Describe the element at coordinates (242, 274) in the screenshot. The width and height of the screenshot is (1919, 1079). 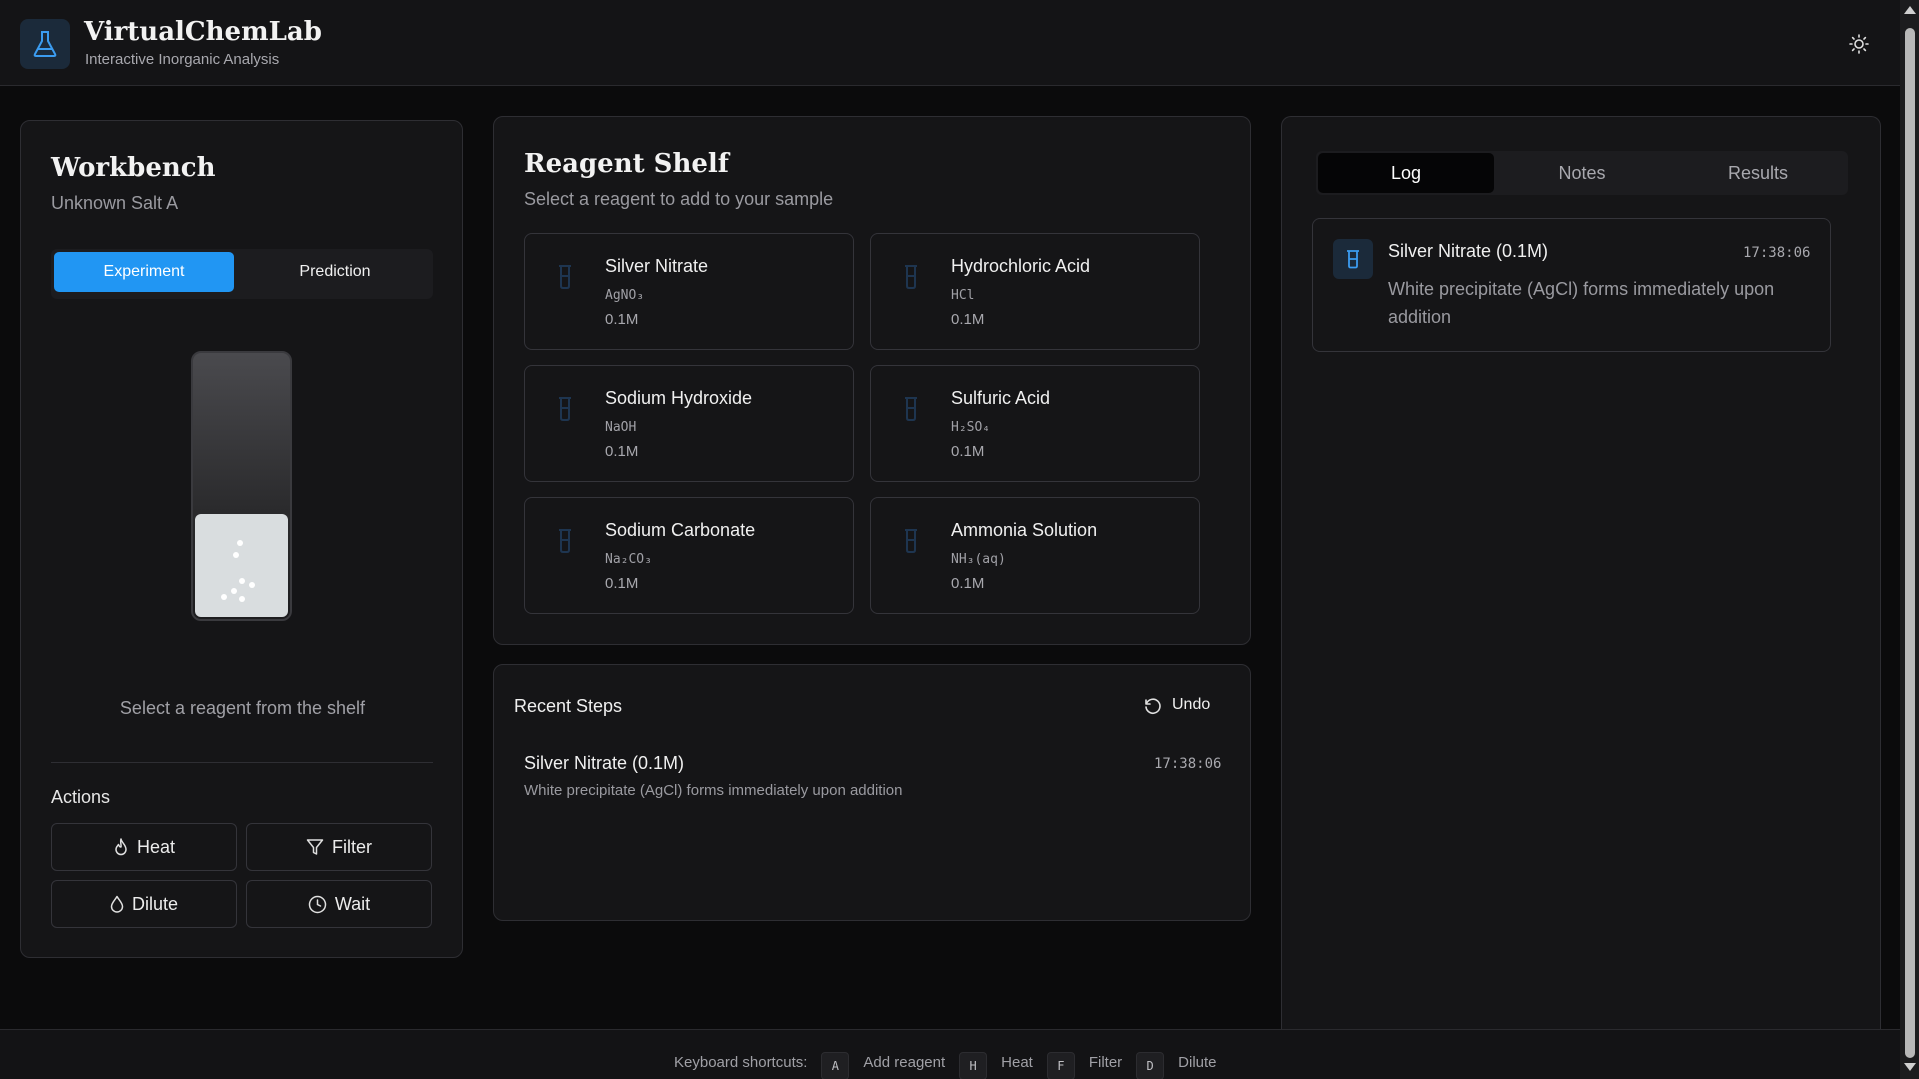
I see `mode-toggle: Experiment Prediction` at that location.